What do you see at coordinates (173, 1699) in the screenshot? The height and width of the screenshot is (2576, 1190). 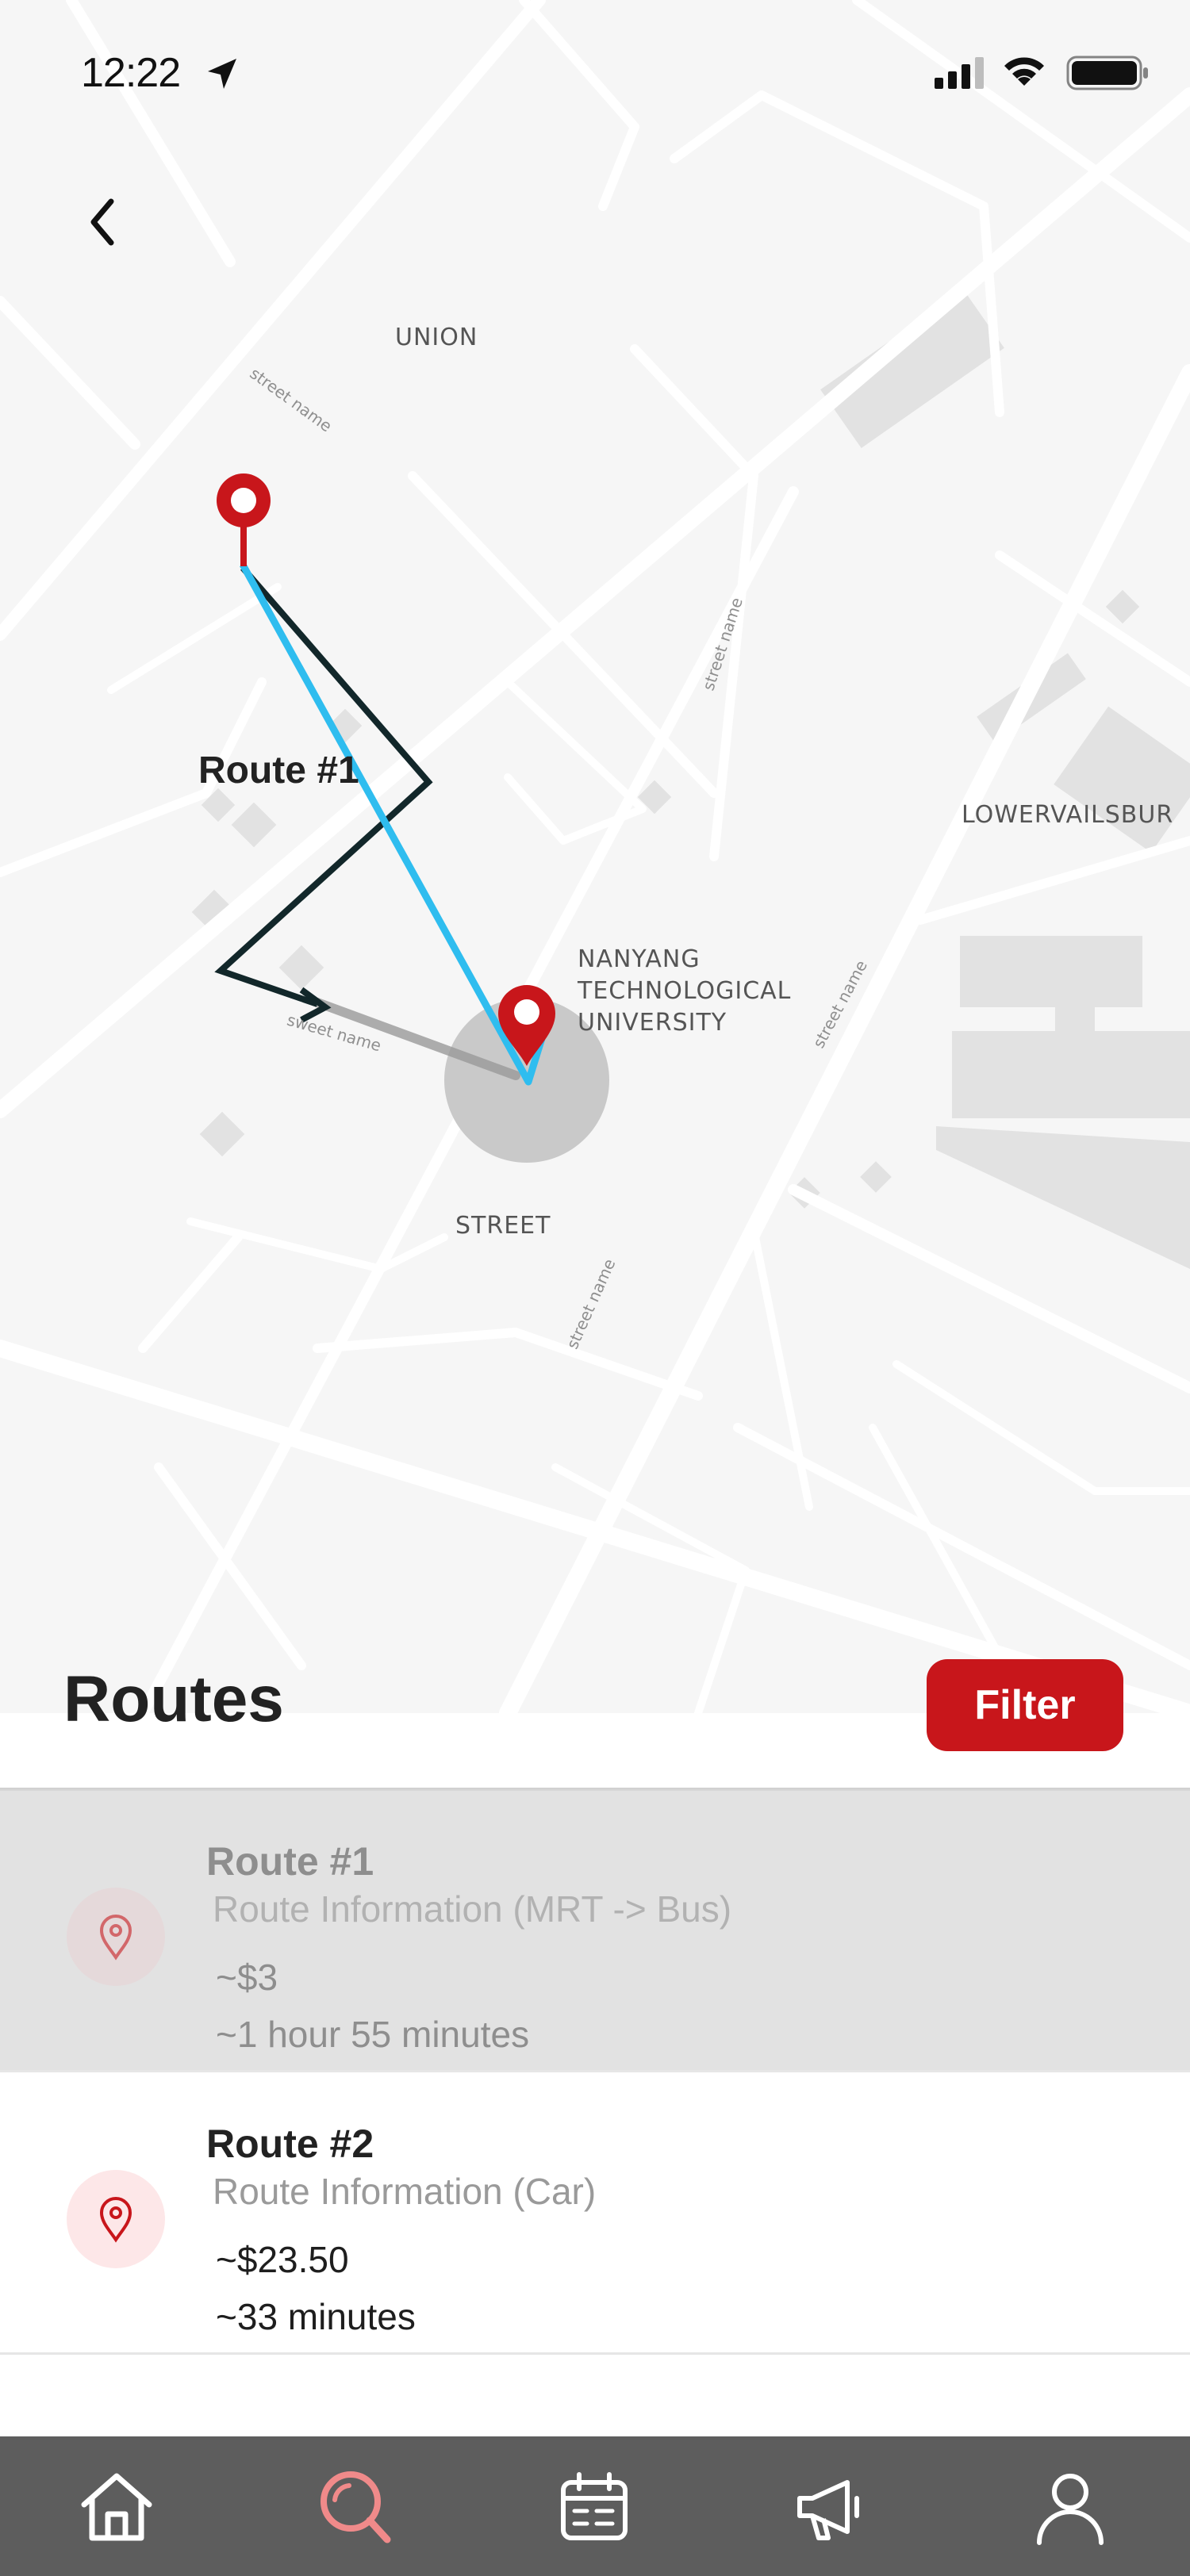 I see `routes-title: Routes` at bounding box center [173, 1699].